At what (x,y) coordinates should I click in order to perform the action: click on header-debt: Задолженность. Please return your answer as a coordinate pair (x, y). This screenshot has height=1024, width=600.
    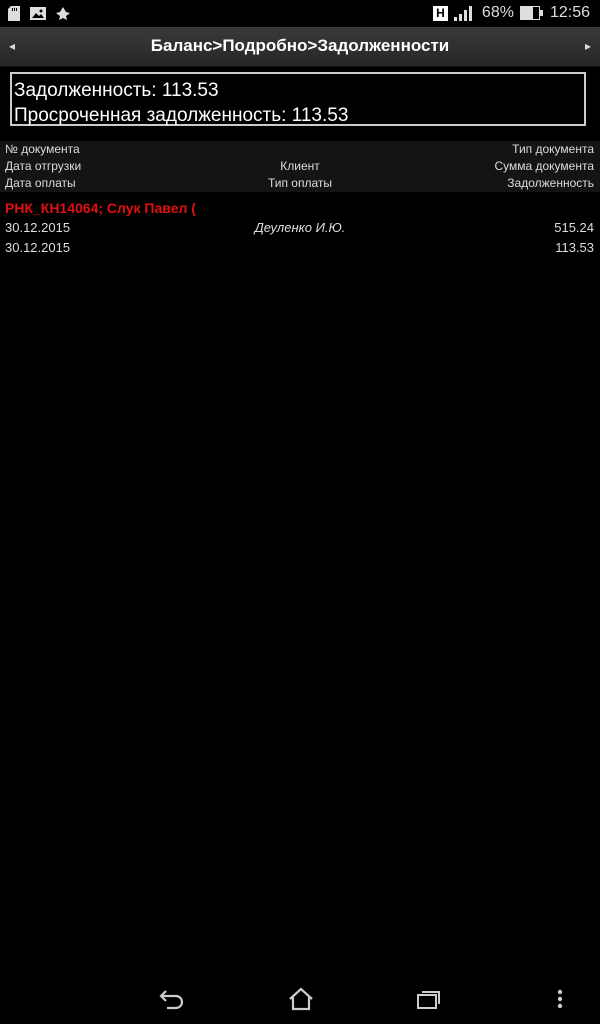
    Looking at the image, I should click on (550, 183).